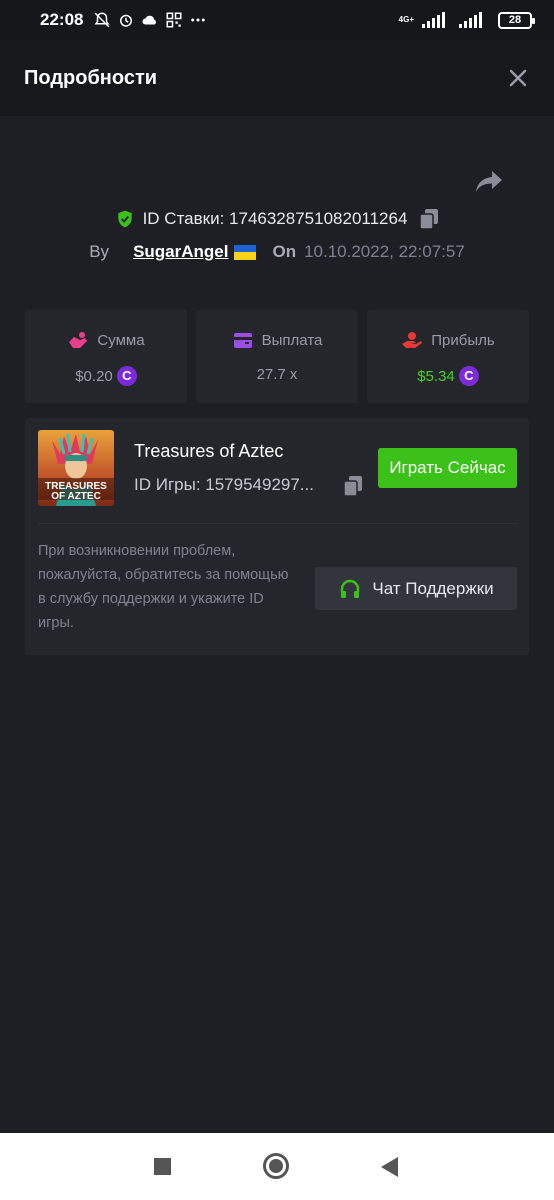  What do you see at coordinates (121, 340) in the screenshot?
I see `stat-amount-label: Сумма` at bounding box center [121, 340].